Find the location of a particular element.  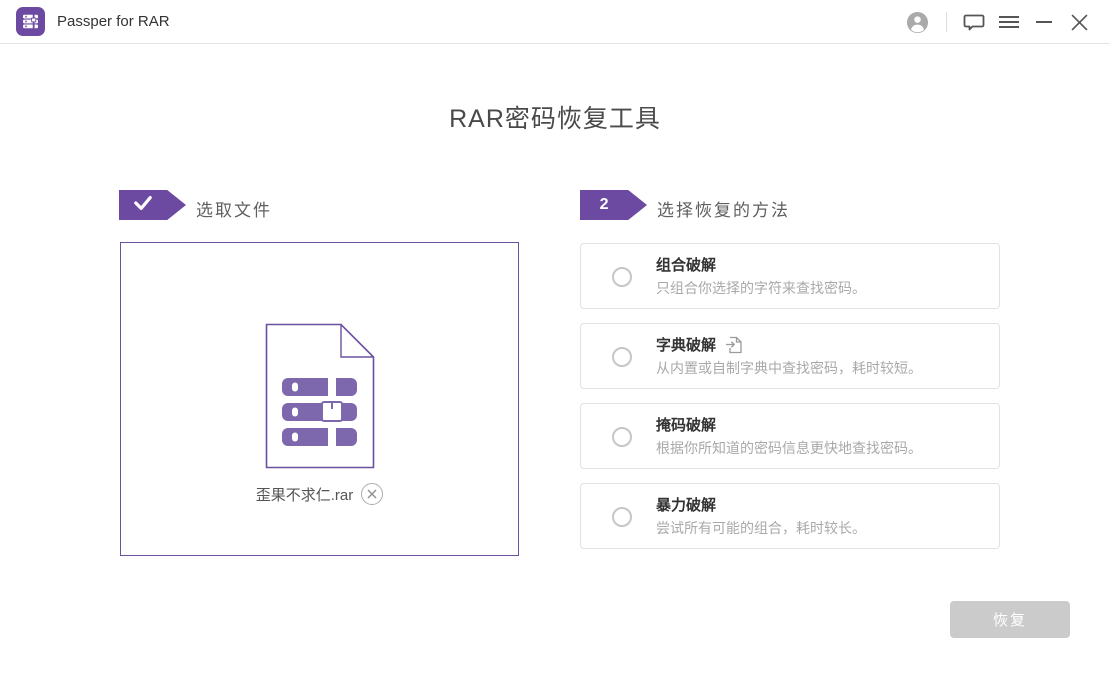

titlebar: Passper for RAR is located at coordinates (555, 22).